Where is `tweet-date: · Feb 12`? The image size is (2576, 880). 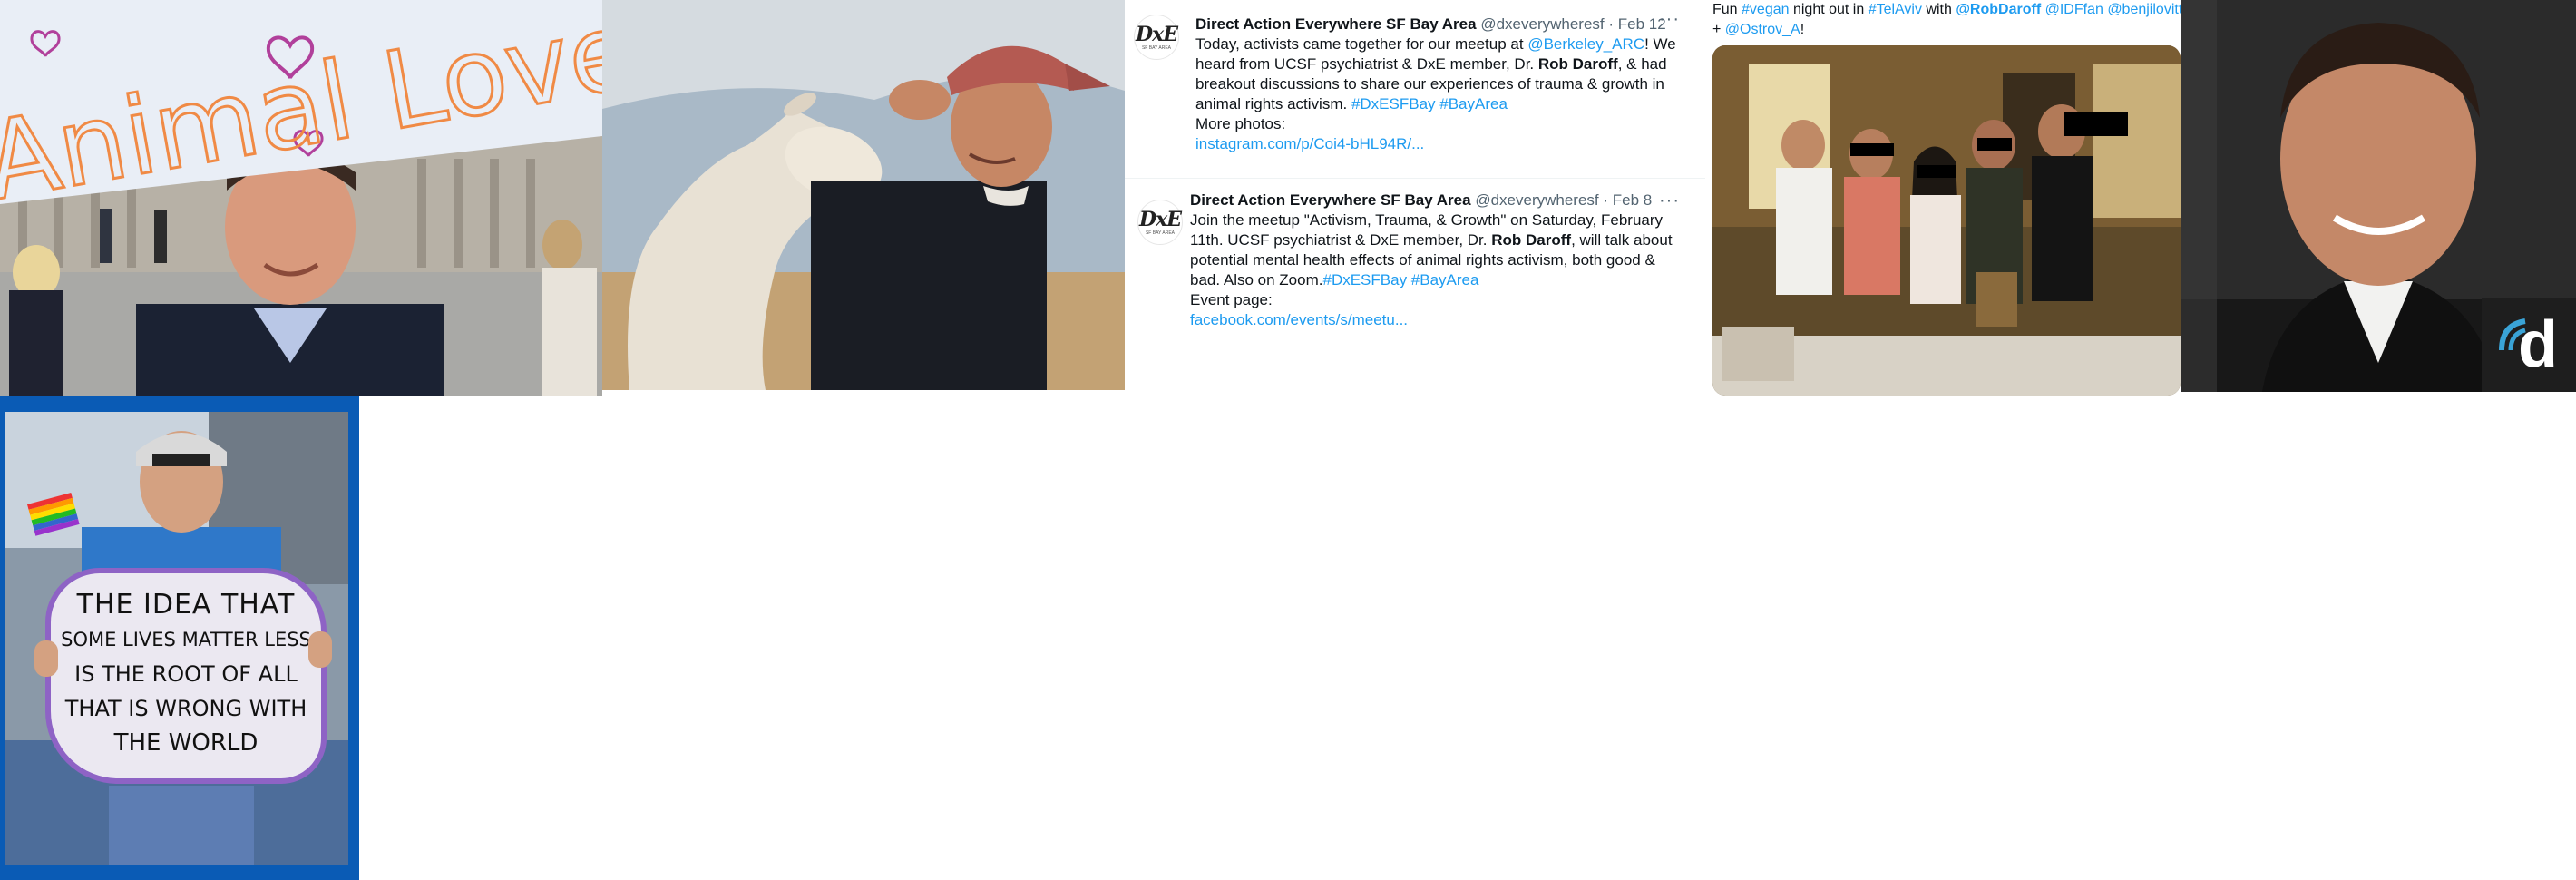 tweet-date: · Feb 12 is located at coordinates (1636, 24).